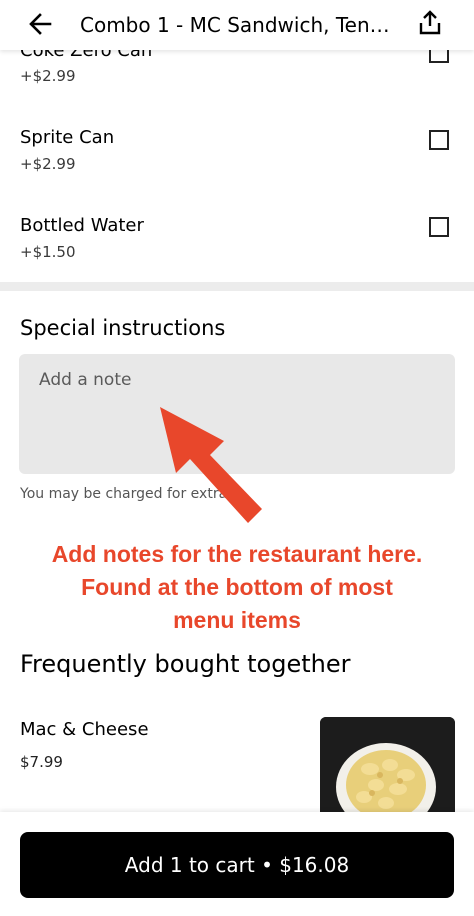  What do you see at coordinates (240, 156) in the screenshot?
I see `option-row: Sprite Can +$2.99` at bounding box center [240, 156].